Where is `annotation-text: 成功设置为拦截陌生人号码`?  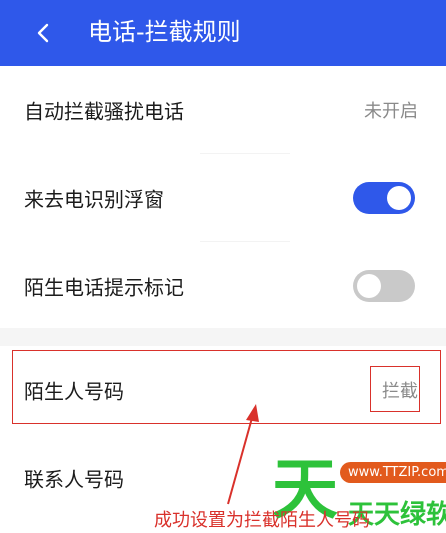
annotation-text: 成功设置为拦截陌生人号码 is located at coordinates (262, 520).